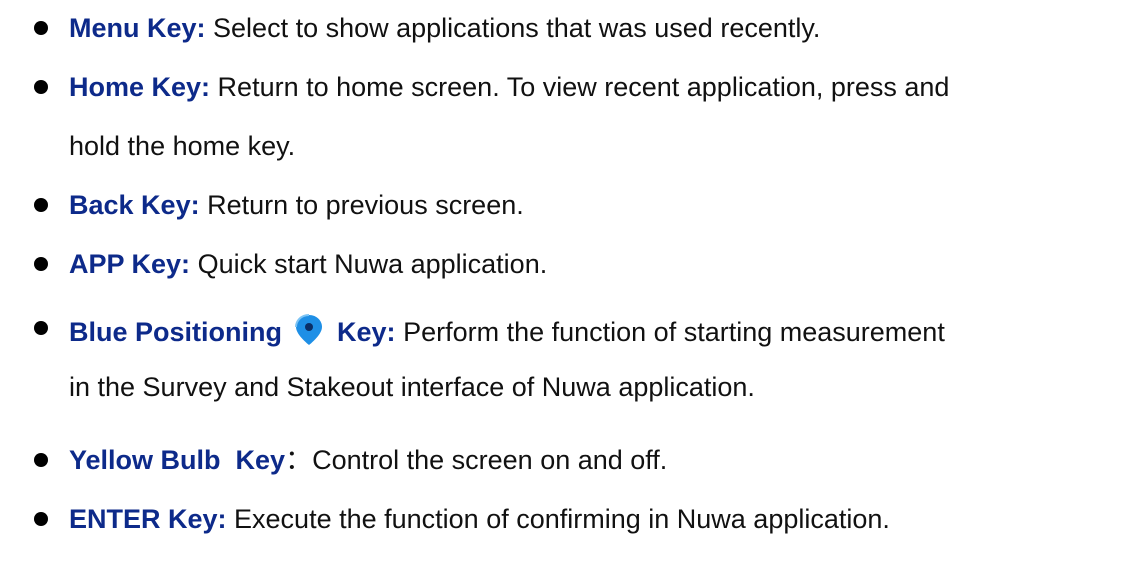 Image resolution: width=1128 pixels, height=563 pixels. Describe the element at coordinates (361, 205) in the screenshot. I see `item-text: Return to previous screen.` at that location.